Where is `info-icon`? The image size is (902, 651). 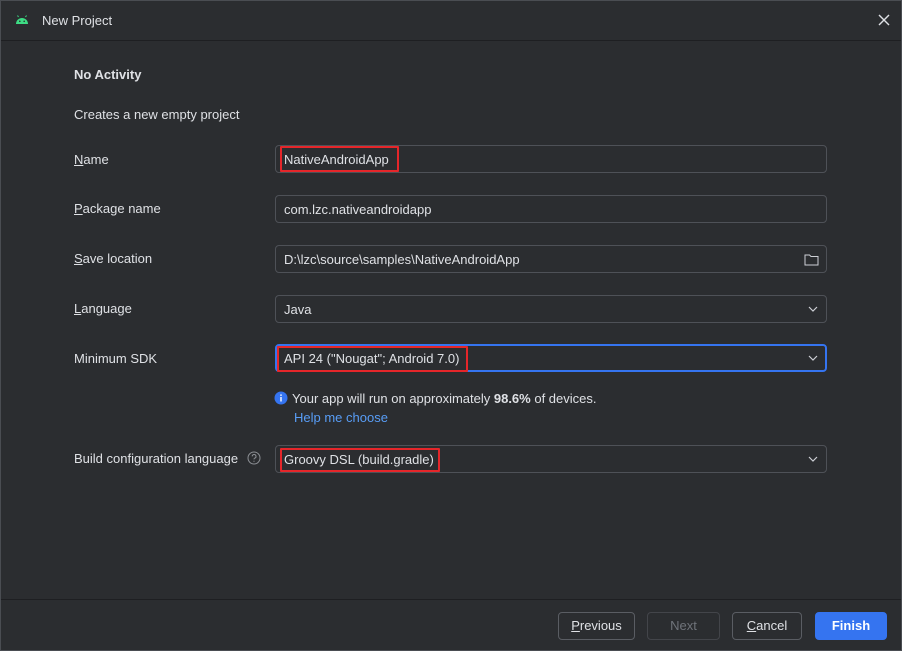 info-icon is located at coordinates (281, 398).